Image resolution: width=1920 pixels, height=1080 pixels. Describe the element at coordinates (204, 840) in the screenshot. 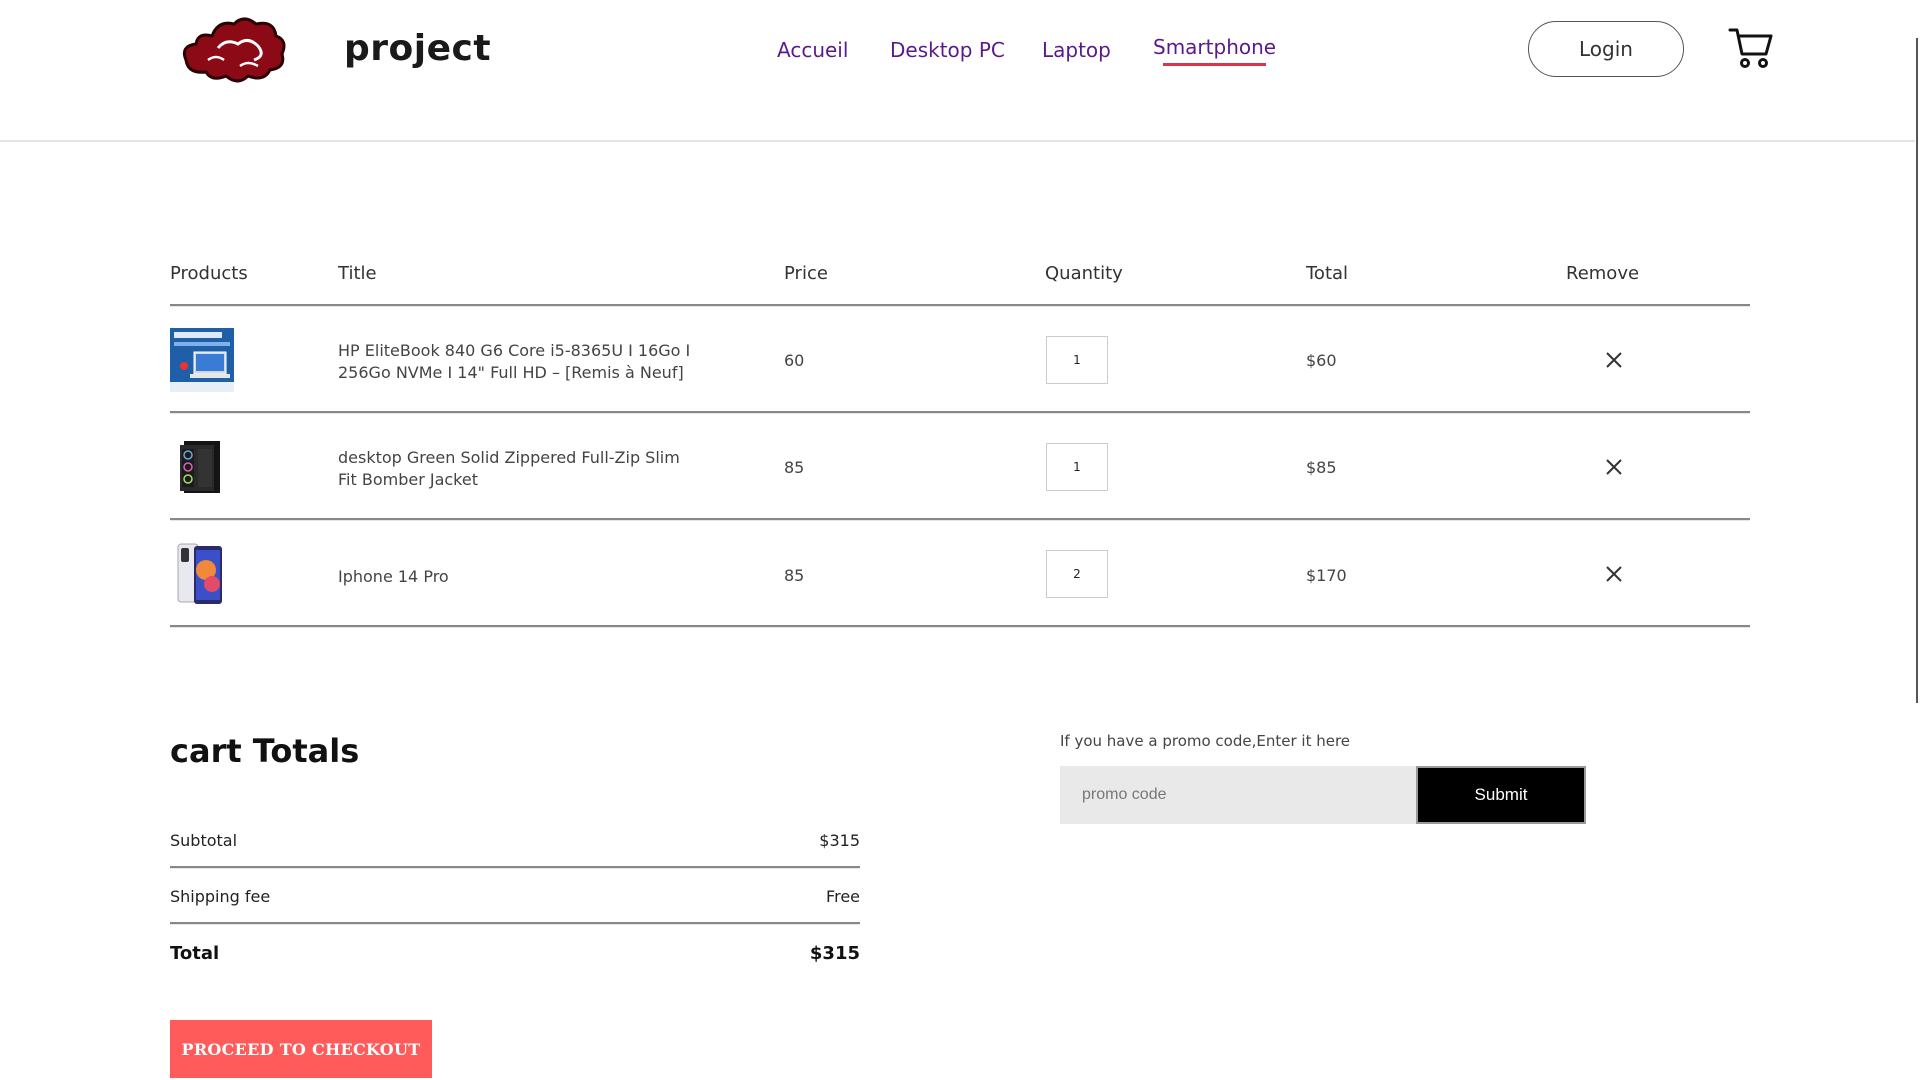

I see `subtotal-label: Subtotal` at that location.